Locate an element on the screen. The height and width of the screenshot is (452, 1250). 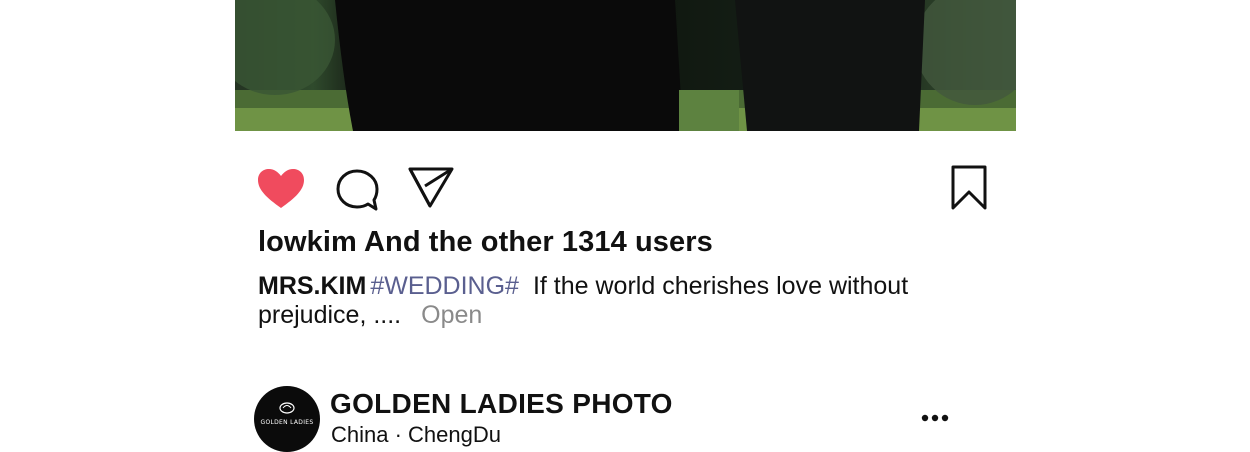
more-options-icon is located at coordinates (935, 418).